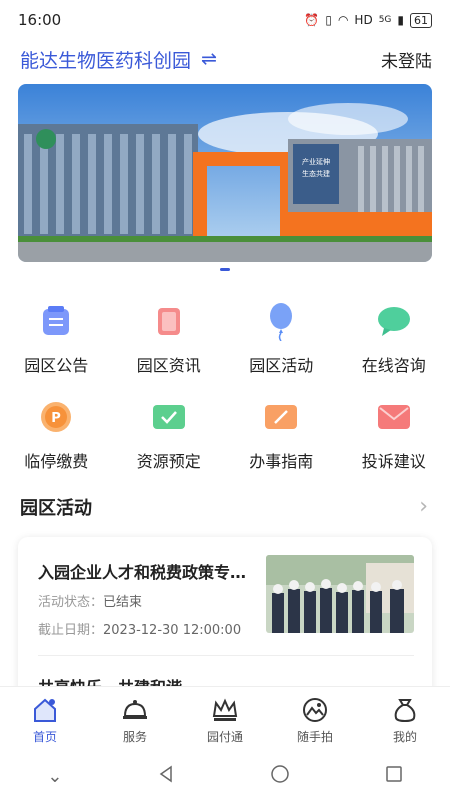  What do you see at coordinates (385, 20) in the screenshot?
I see `signal-type: 5G` at bounding box center [385, 20].